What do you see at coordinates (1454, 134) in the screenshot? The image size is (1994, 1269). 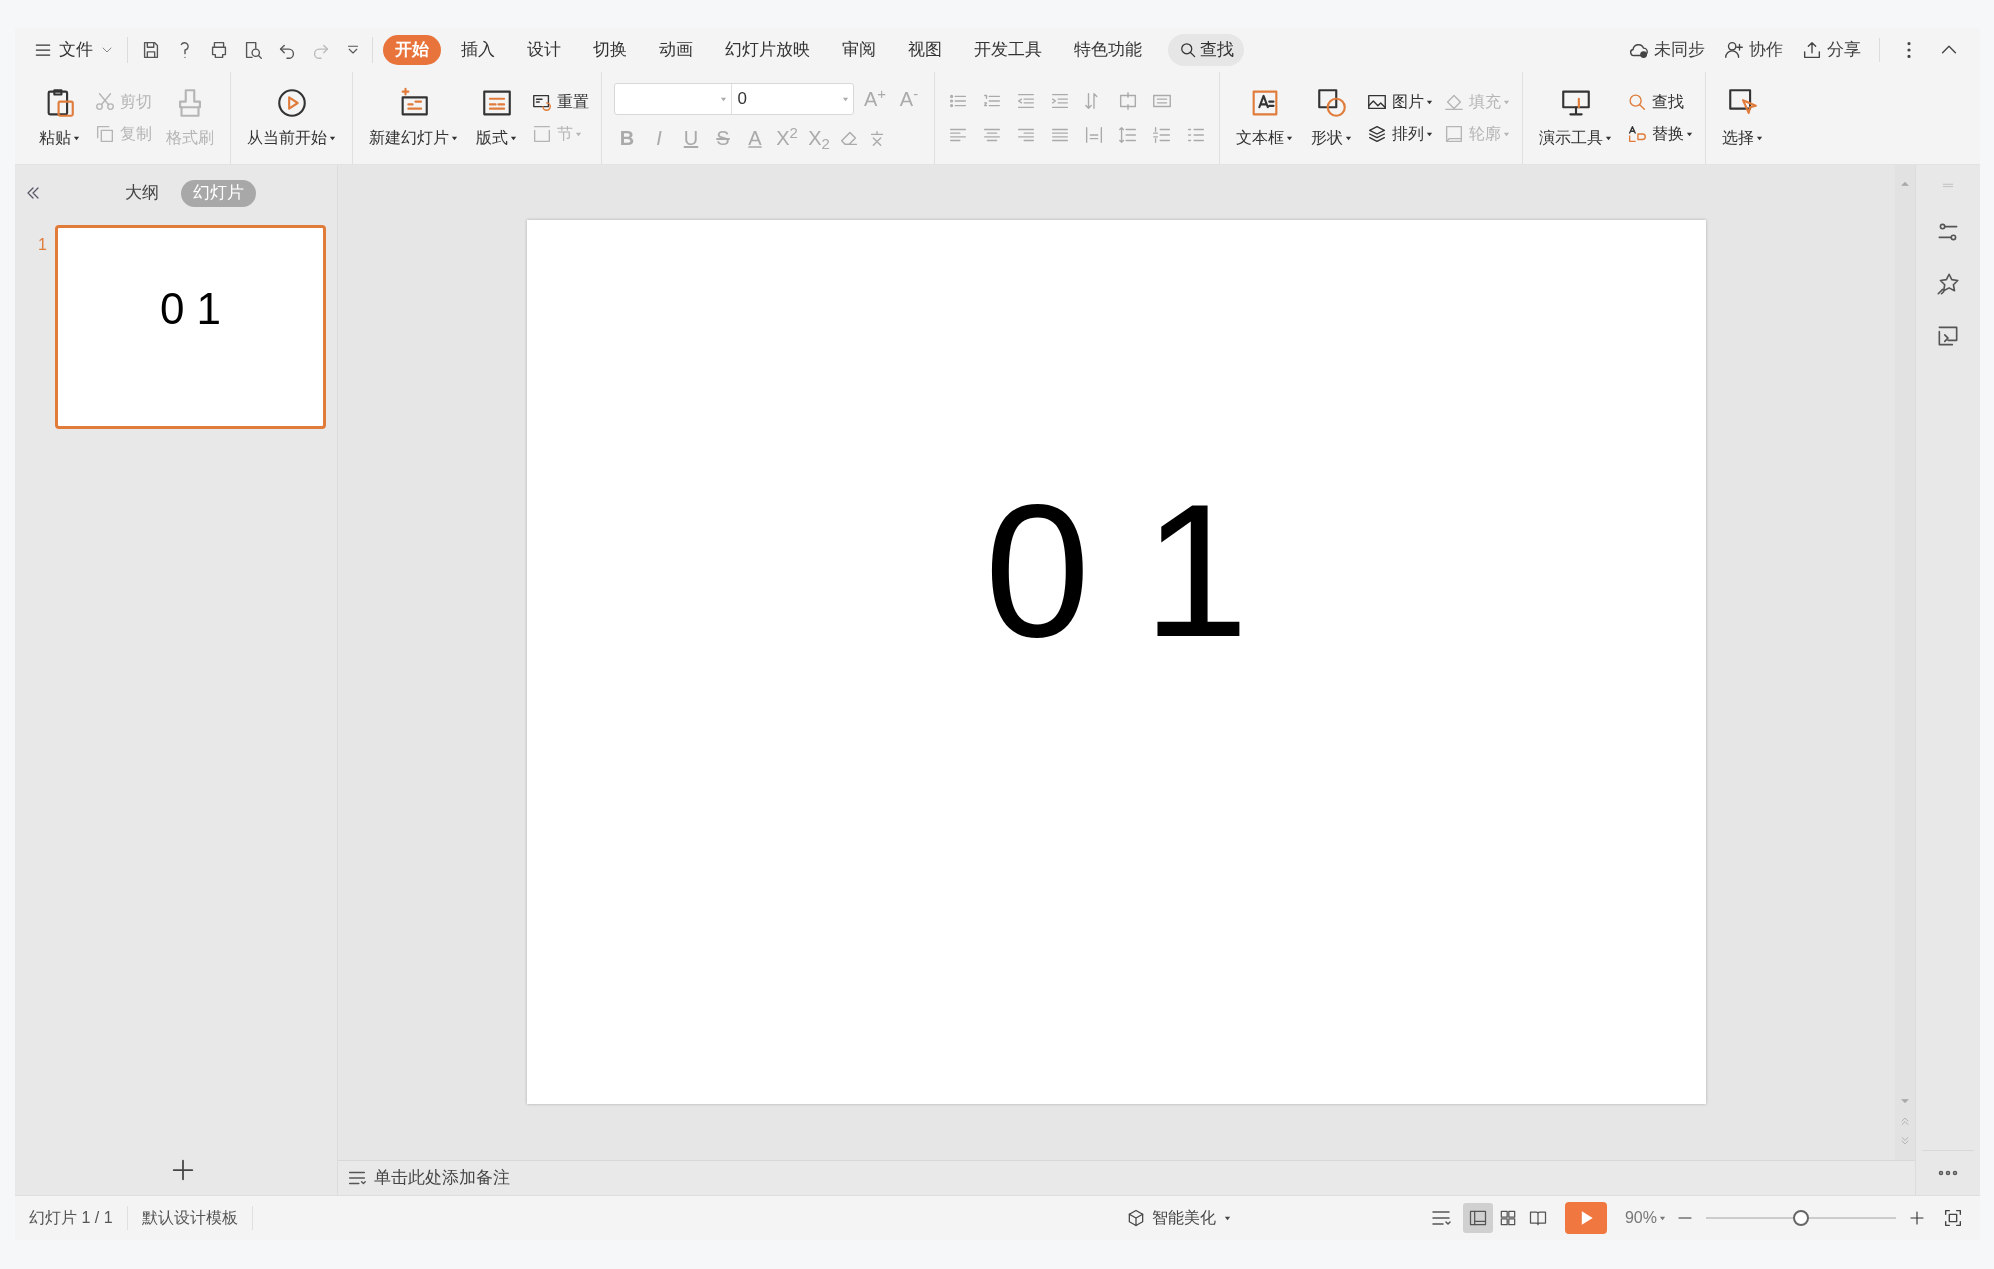 I see `frame-icon` at bounding box center [1454, 134].